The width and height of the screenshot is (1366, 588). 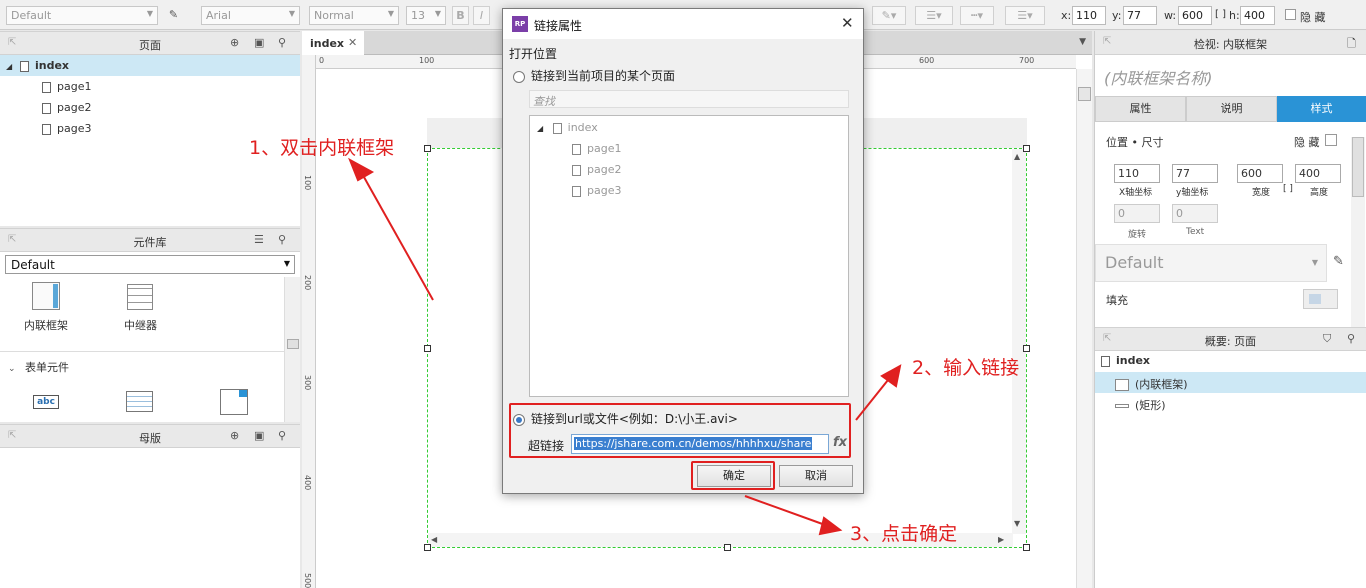 What do you see at coordinates (361, 169) in the screenshot?
I see `arrow-step1-head` at bounding box center [361, 169].